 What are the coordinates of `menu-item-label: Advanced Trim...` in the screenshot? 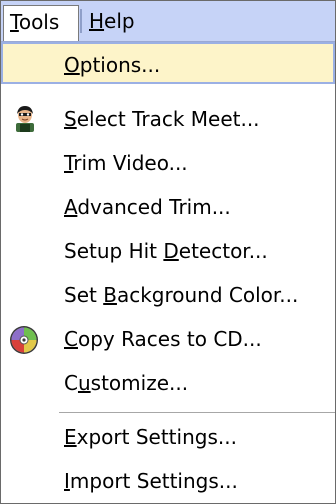 It's located at (147, 207).